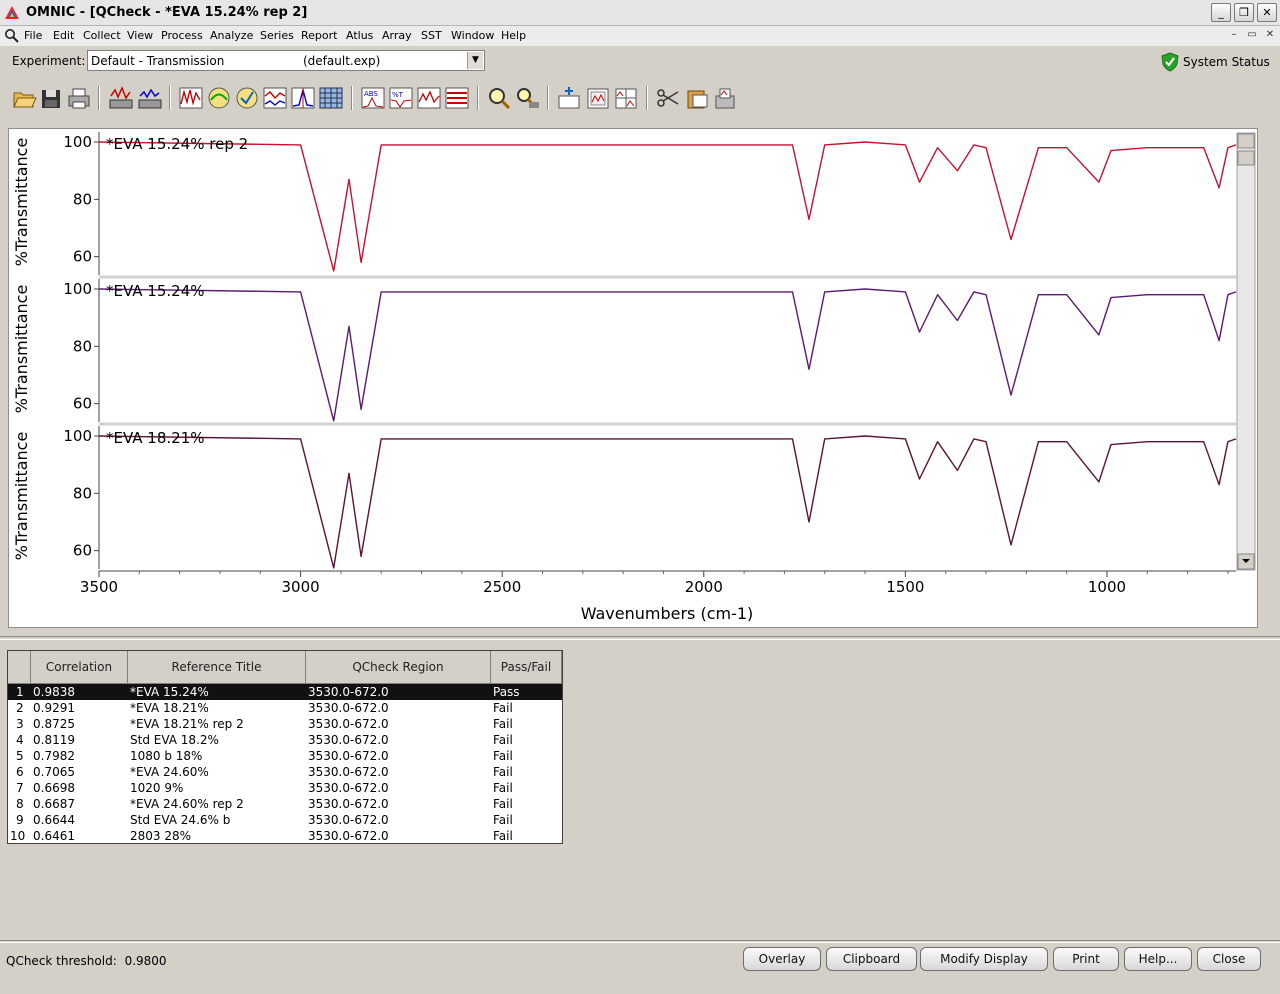 The image size is (1280, 994). Describe the element at coordinates (286, 60) in the screenshot. I see `experiment-select: Default - Transmission (default.exp) ▼` at that location.